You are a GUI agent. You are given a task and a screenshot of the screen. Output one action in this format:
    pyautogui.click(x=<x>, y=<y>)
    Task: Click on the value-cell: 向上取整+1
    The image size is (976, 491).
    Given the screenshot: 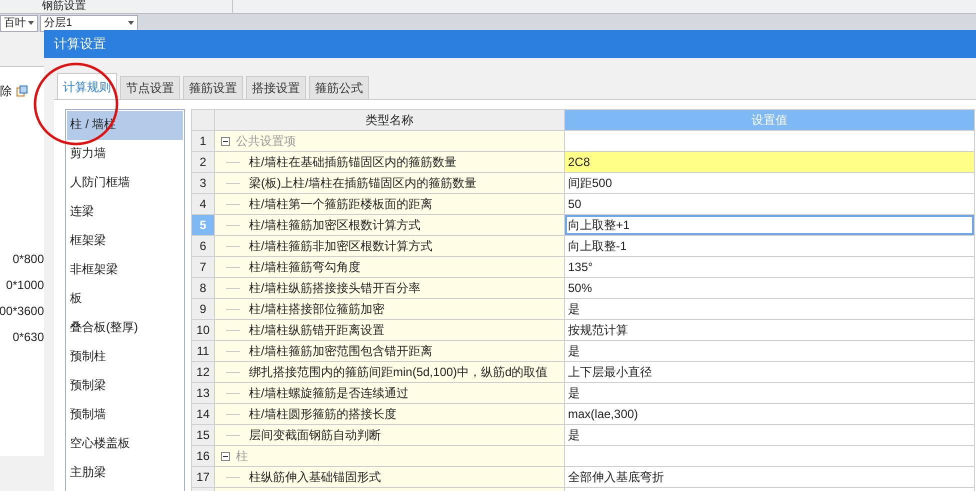 What is the action you would take?
    pyautogui.click(x=769, y=225)
    